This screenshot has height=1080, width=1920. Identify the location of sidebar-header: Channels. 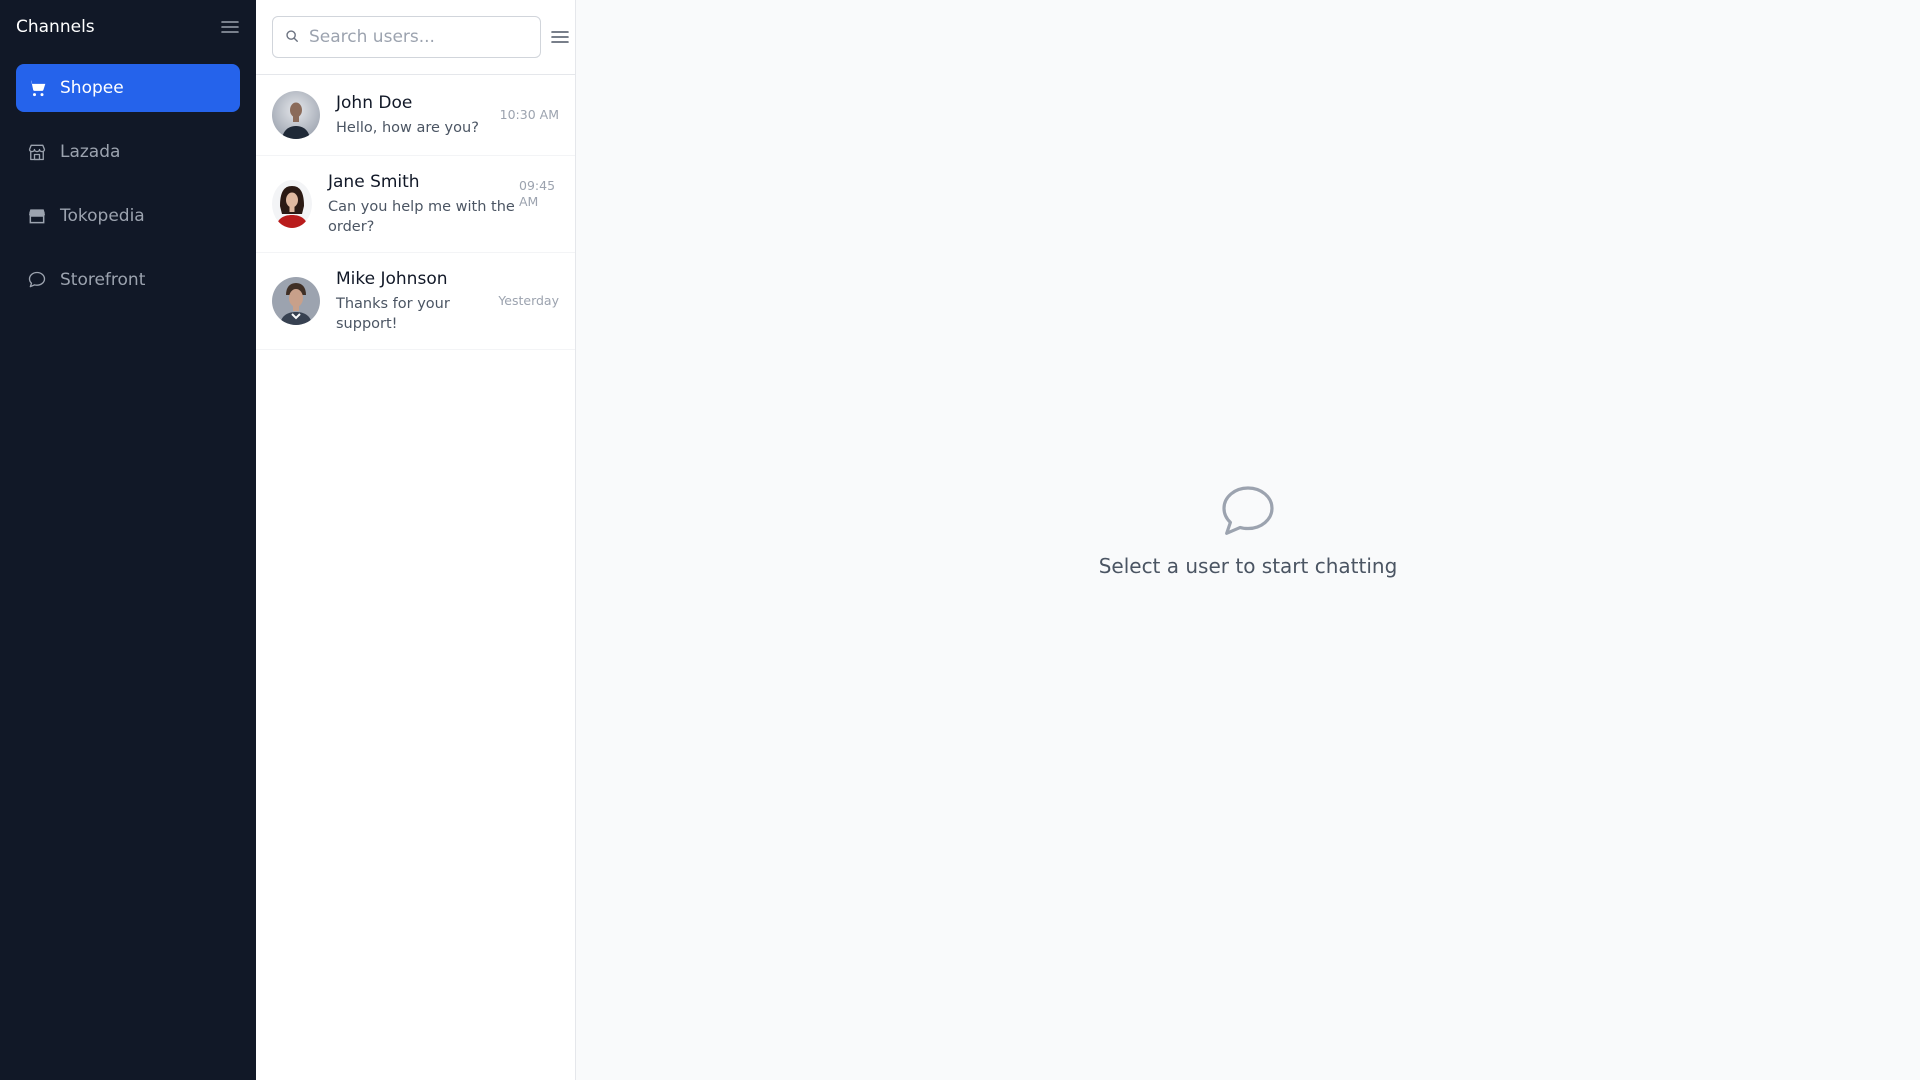
(128, 27).